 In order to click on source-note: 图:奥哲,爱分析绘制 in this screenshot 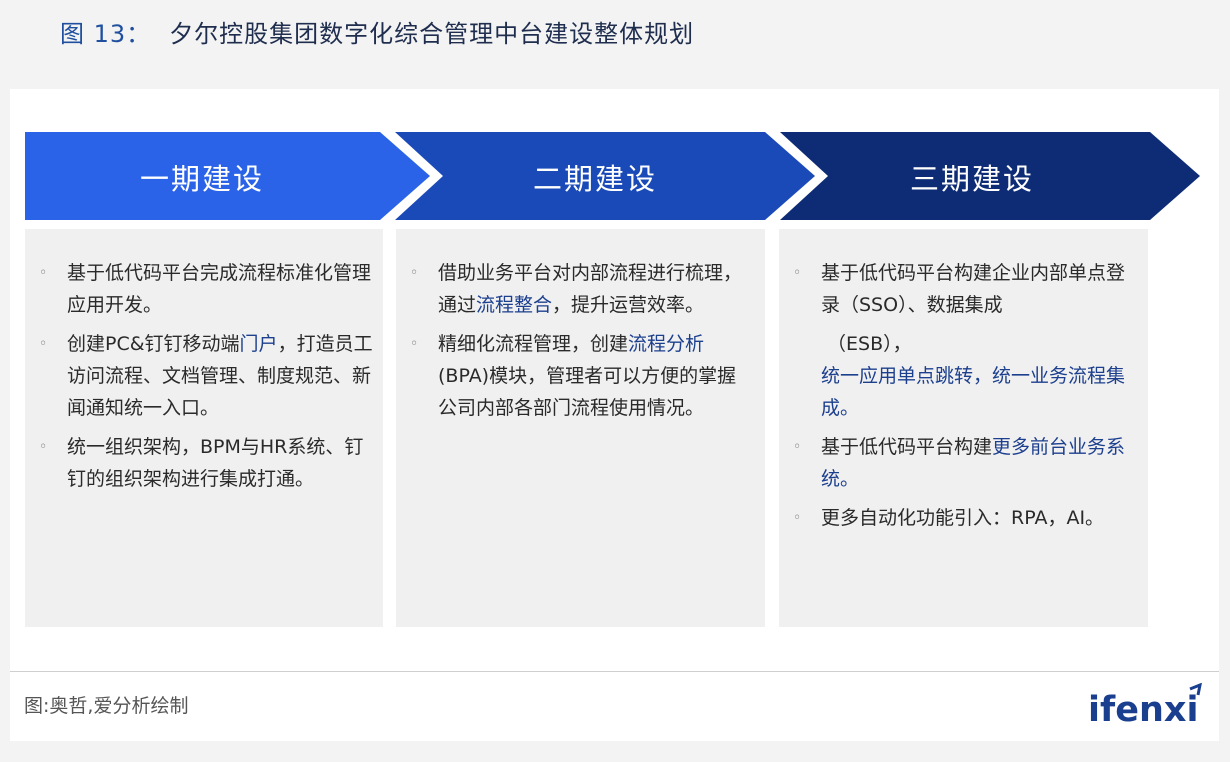, I will do `click(106, 706)`.